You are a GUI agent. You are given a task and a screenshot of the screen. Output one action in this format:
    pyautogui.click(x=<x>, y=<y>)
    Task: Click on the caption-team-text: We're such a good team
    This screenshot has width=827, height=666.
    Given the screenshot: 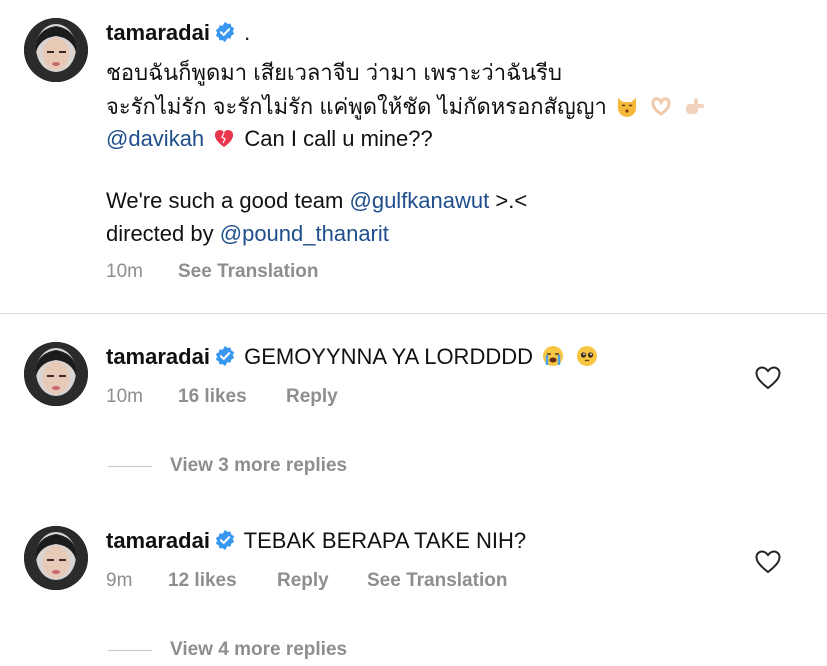 What is the action you would take?
    pyautogui.click(x=225, y=200)
    